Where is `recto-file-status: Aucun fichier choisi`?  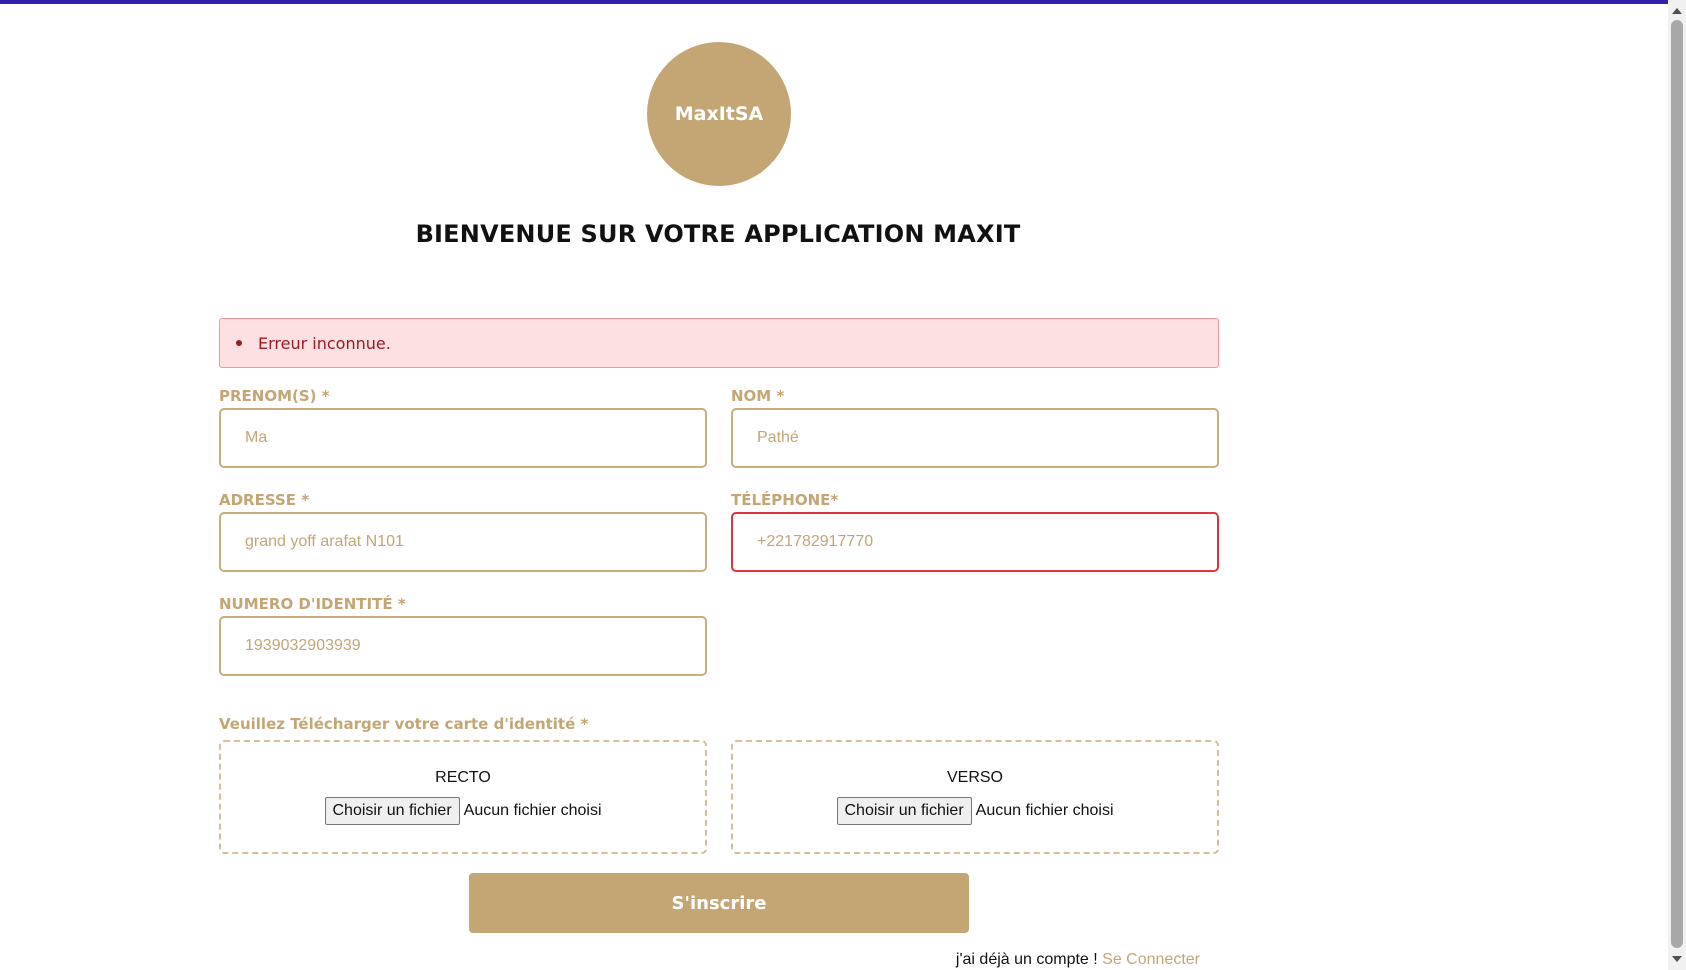 recto-file-status: Aucun fichier choisi is located at coordinates (532, 810).